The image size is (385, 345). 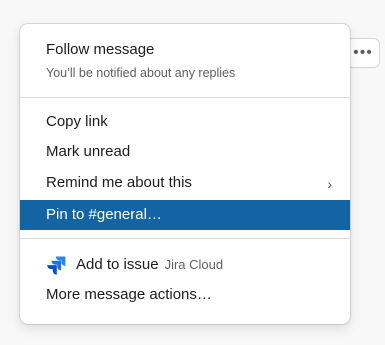 What do you see at coordinates (185, 152) in the screenshot?
I see `mark-unread-item: Mark unread` at bounding box center [185, 152].